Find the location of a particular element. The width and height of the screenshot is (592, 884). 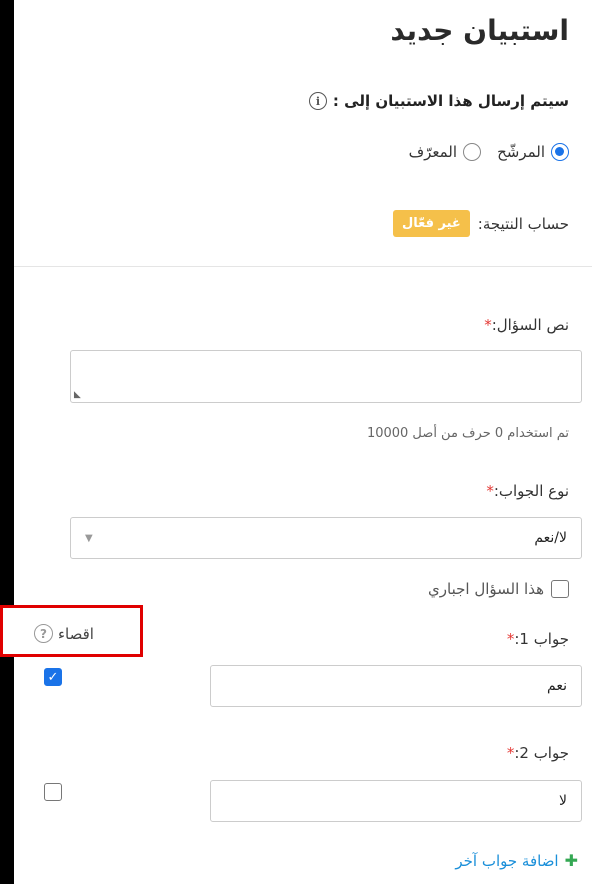

radio-option-candidate: المرشّح is located at coordinates (533, 152).